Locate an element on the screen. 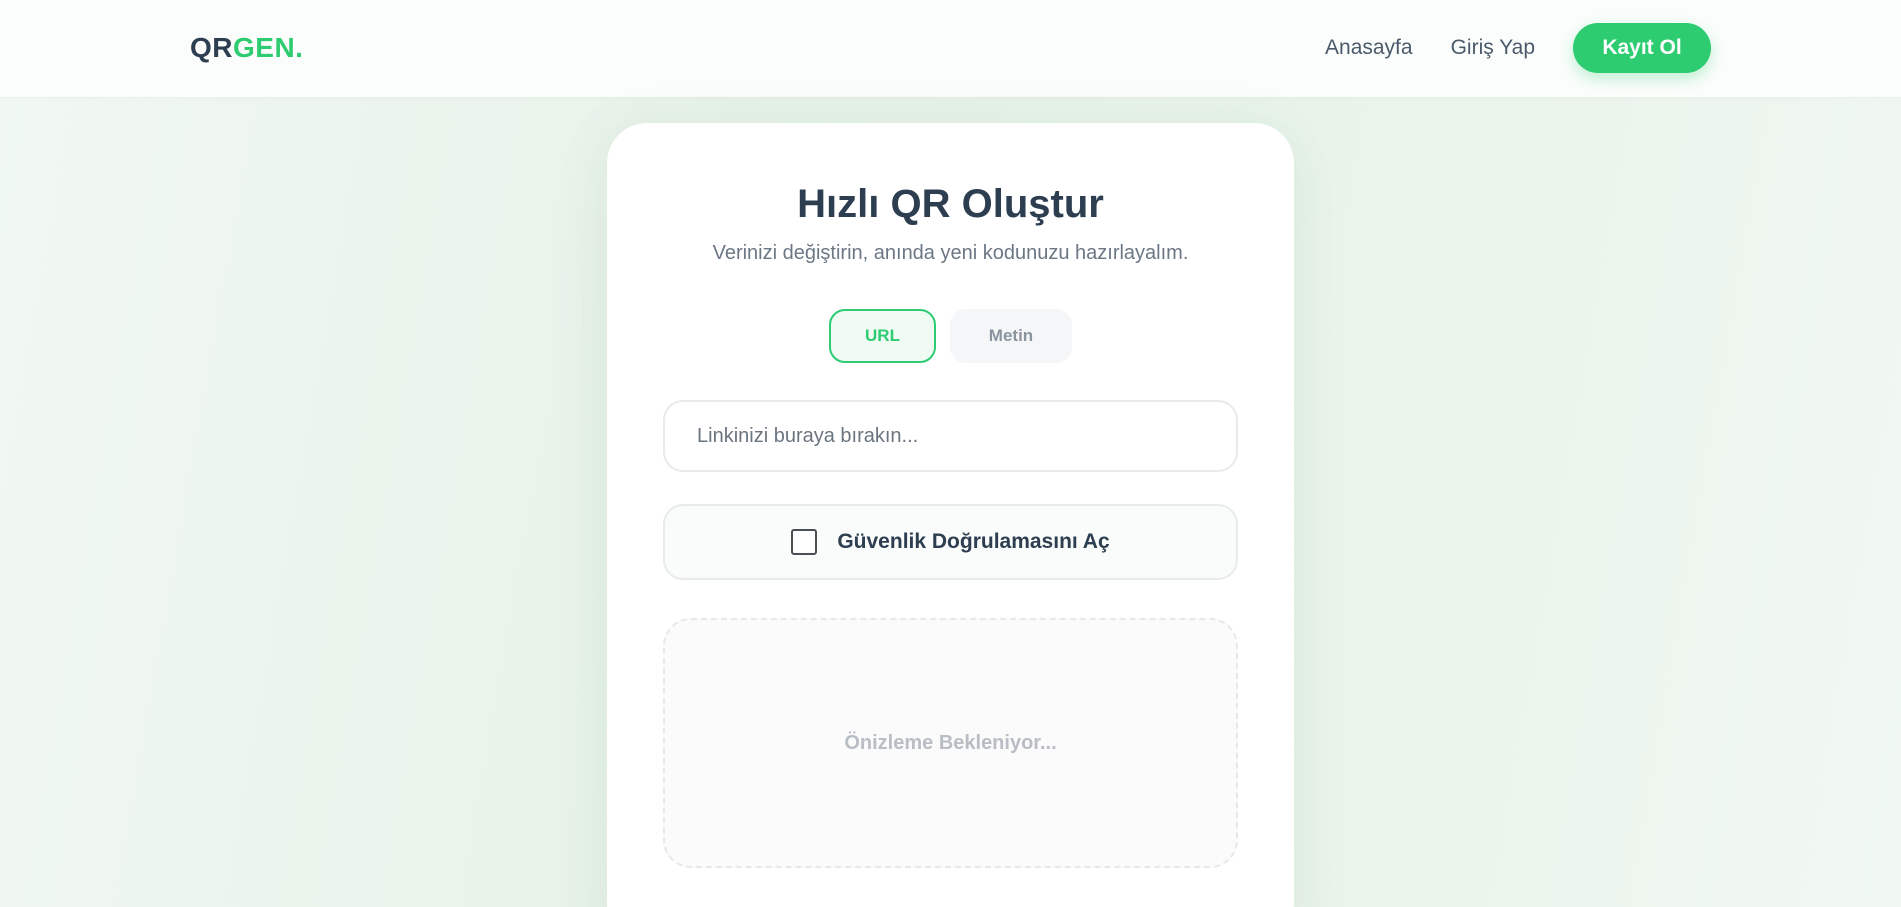  logo: QRGEN. is located at coordinates (246, 48).